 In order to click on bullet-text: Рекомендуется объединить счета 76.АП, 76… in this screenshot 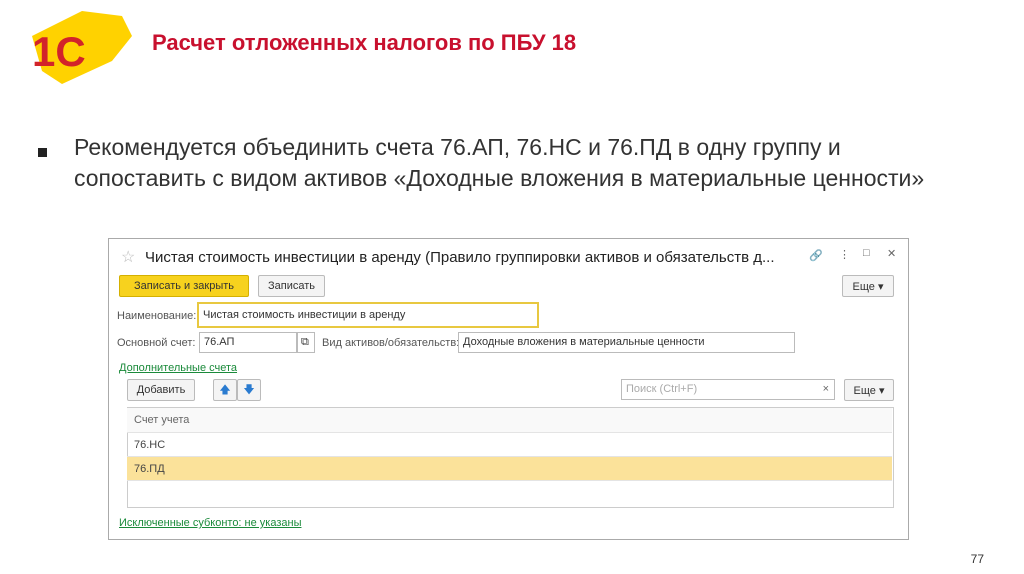, I will do `click(499, 162)`.